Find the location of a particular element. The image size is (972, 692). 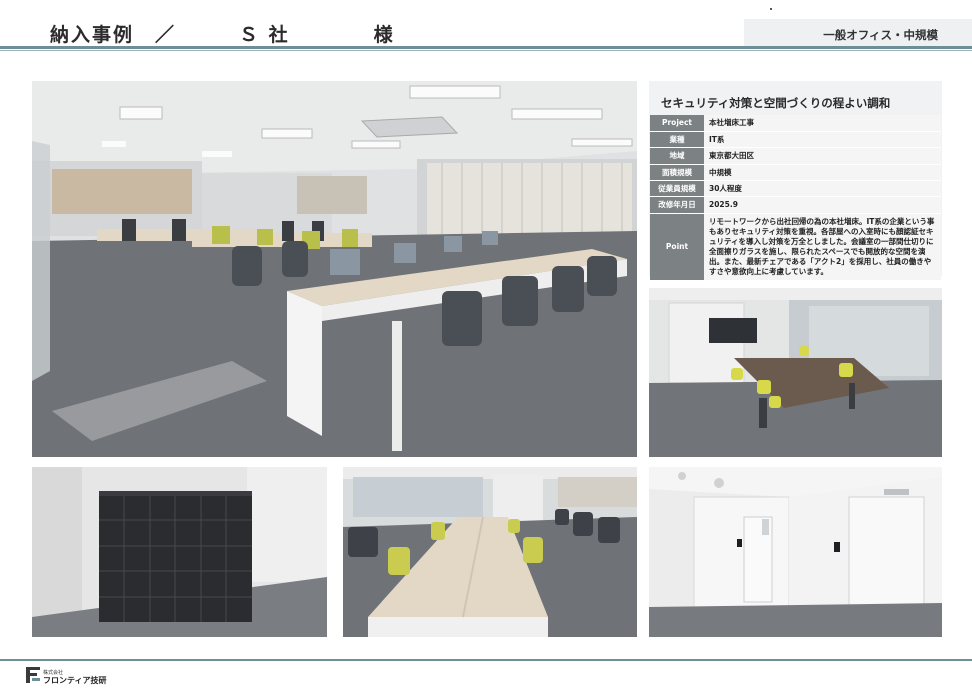

info-value: IT系 is located at coordinates (822, 140).